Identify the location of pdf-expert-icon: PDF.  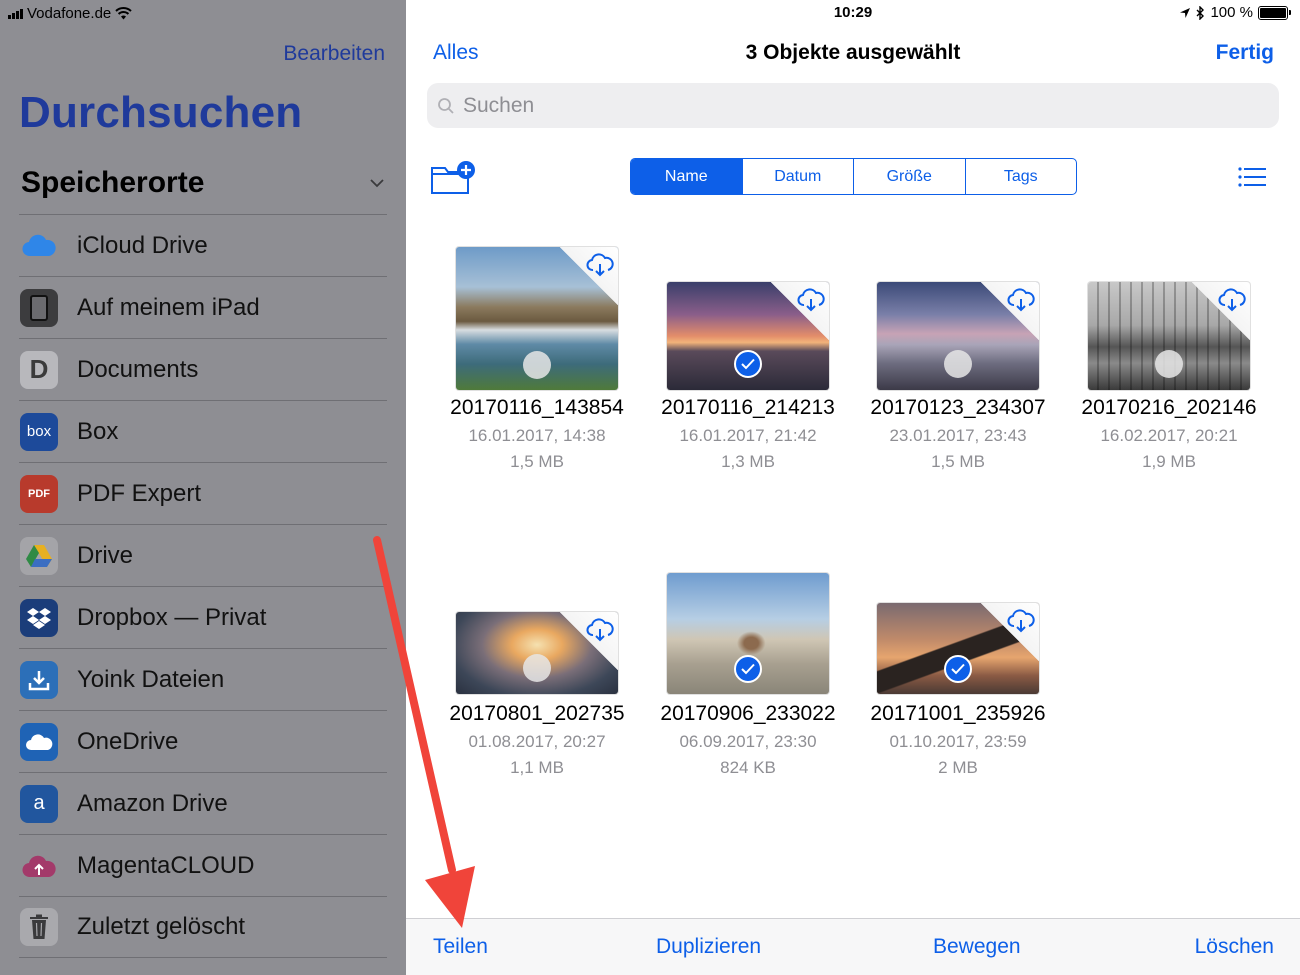
(39, 493).